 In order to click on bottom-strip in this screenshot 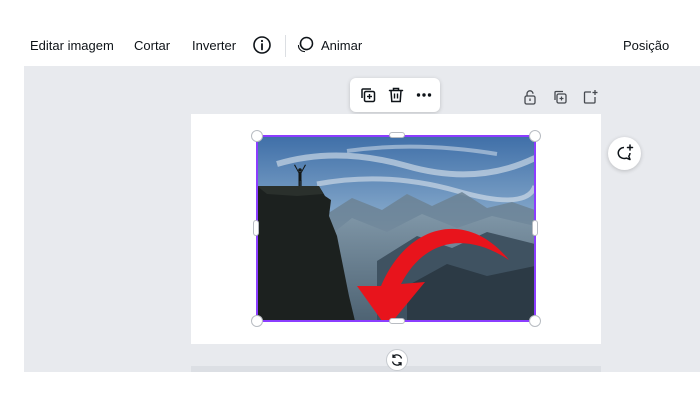, I will do `click(350, 386)`.